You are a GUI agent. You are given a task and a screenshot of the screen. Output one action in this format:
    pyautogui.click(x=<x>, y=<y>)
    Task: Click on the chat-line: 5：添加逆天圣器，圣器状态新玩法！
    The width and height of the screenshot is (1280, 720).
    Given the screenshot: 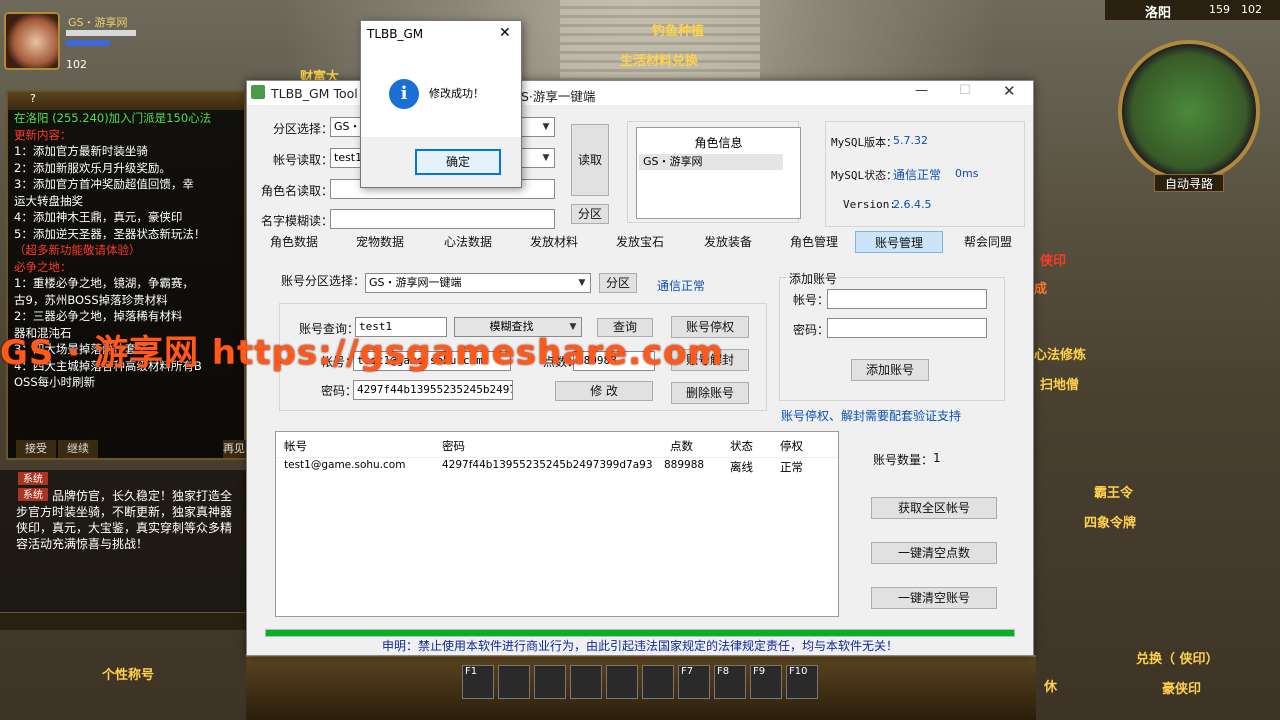 What is the action you would take?
    pyautogui.click(x=110, y=233)
    